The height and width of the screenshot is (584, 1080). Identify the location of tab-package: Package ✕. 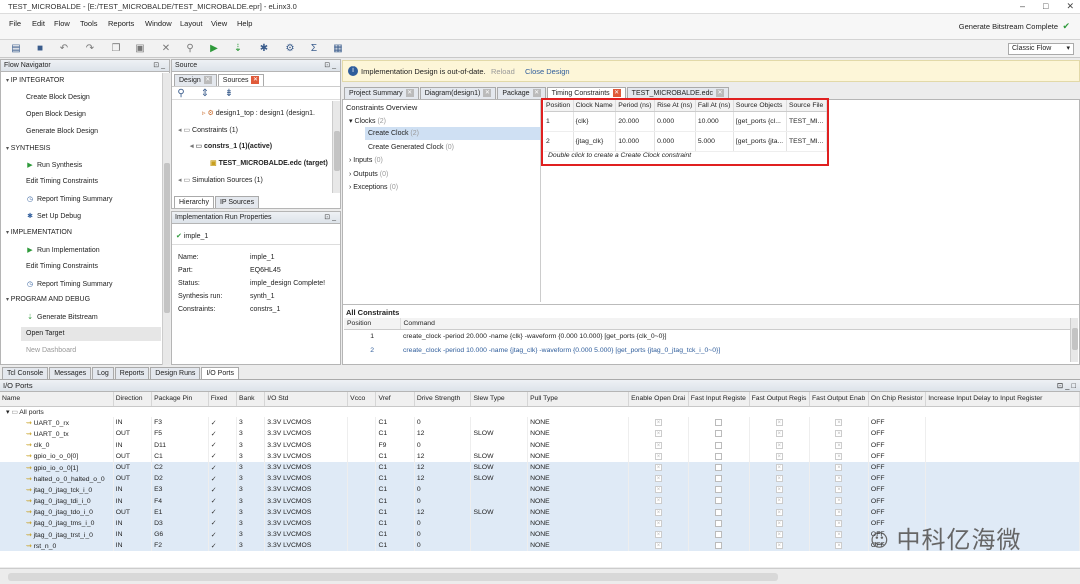
(521, 93).